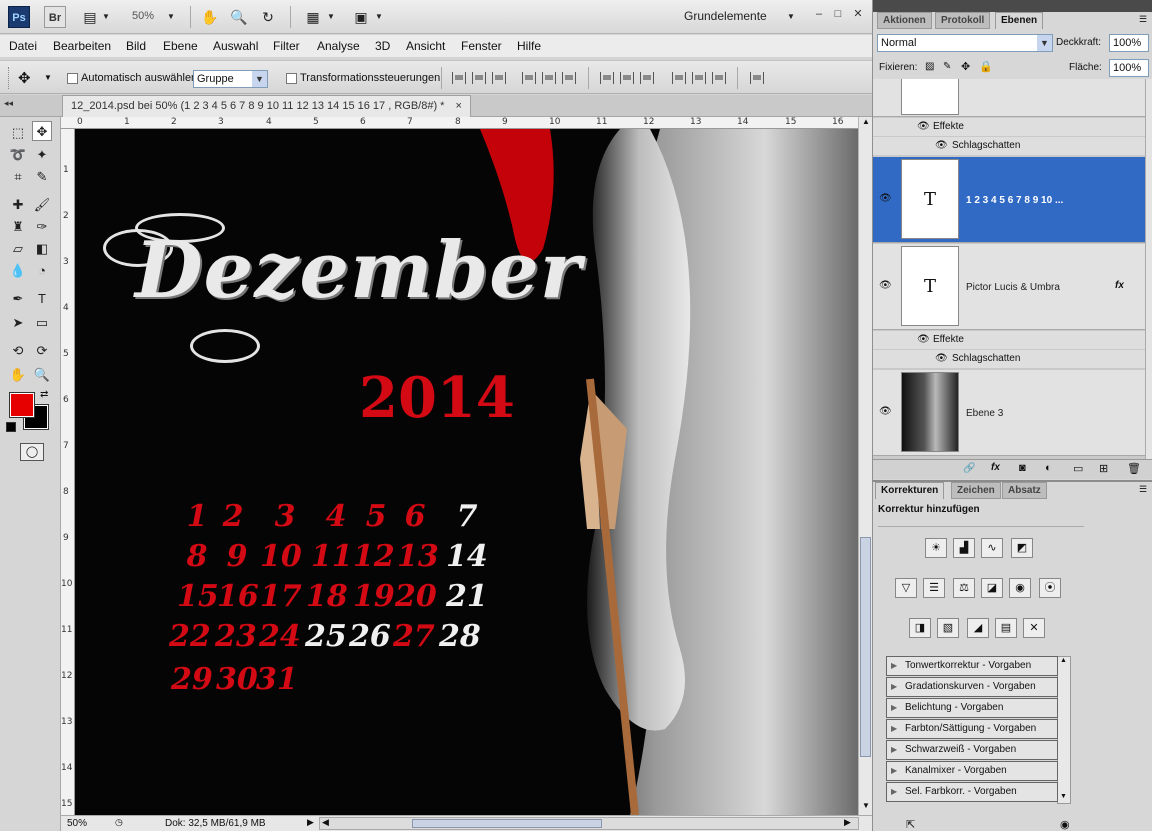 The height and width of the screenshot is (831, 1152). I want to click on black-white-icon: ◪, so click(992, 588).